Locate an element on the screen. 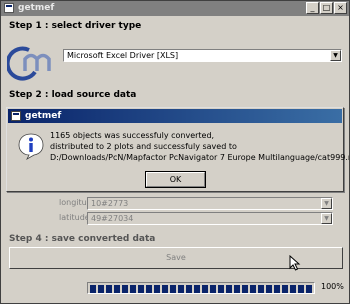 The width and height of the screenshot is (350, 304). dialog-titlebar: getmef is located at coordinates (175, 116).